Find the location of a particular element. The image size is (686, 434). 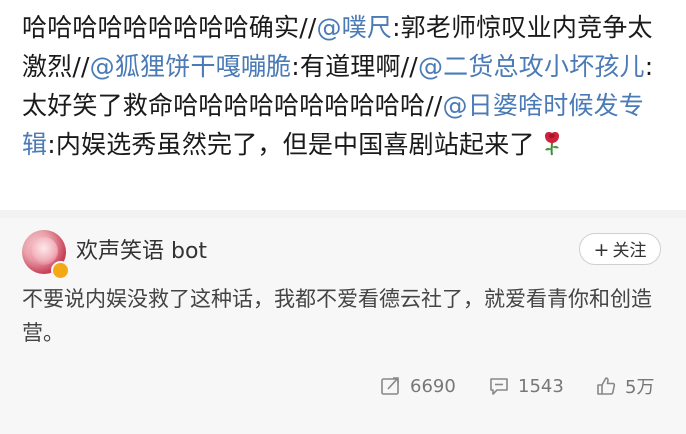

mention-link: @噗尺 is located at coordinates (354, 27).